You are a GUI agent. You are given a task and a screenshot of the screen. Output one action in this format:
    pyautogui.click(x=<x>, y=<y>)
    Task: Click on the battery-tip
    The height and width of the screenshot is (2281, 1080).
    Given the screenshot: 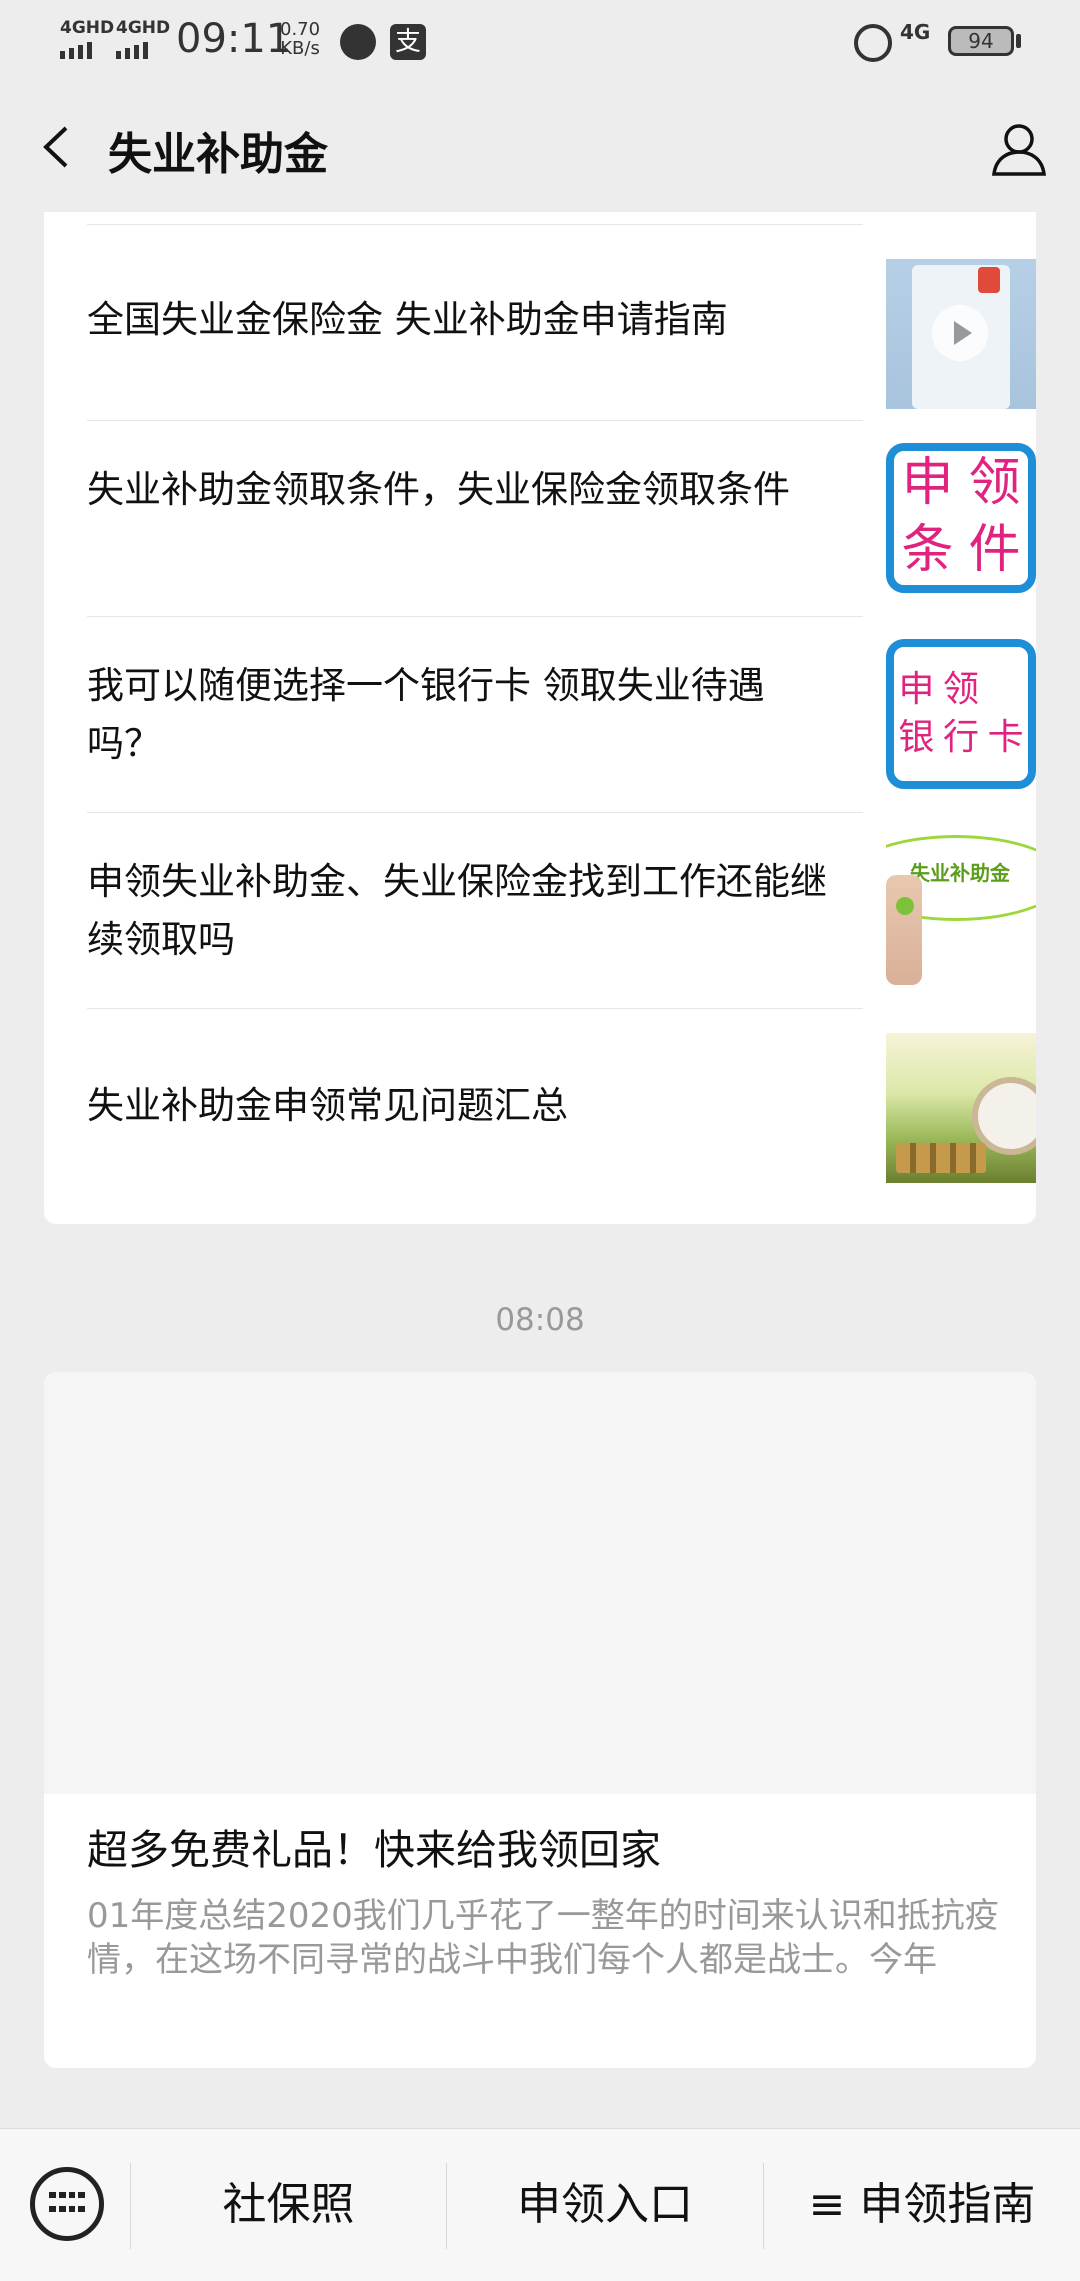 What is the action you would take?
    pyautogui.click(x=1018, y=41)
    